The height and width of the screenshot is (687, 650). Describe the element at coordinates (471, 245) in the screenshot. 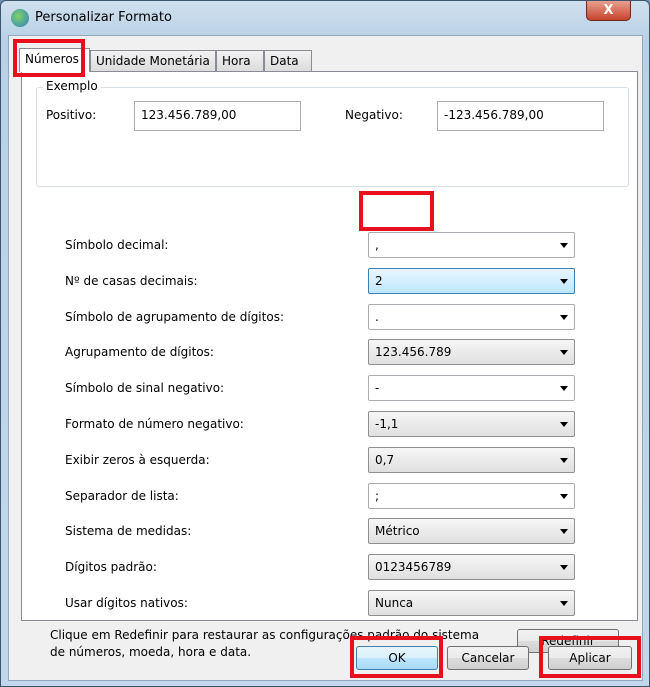

I see `setting-combobox: ,` at that location.